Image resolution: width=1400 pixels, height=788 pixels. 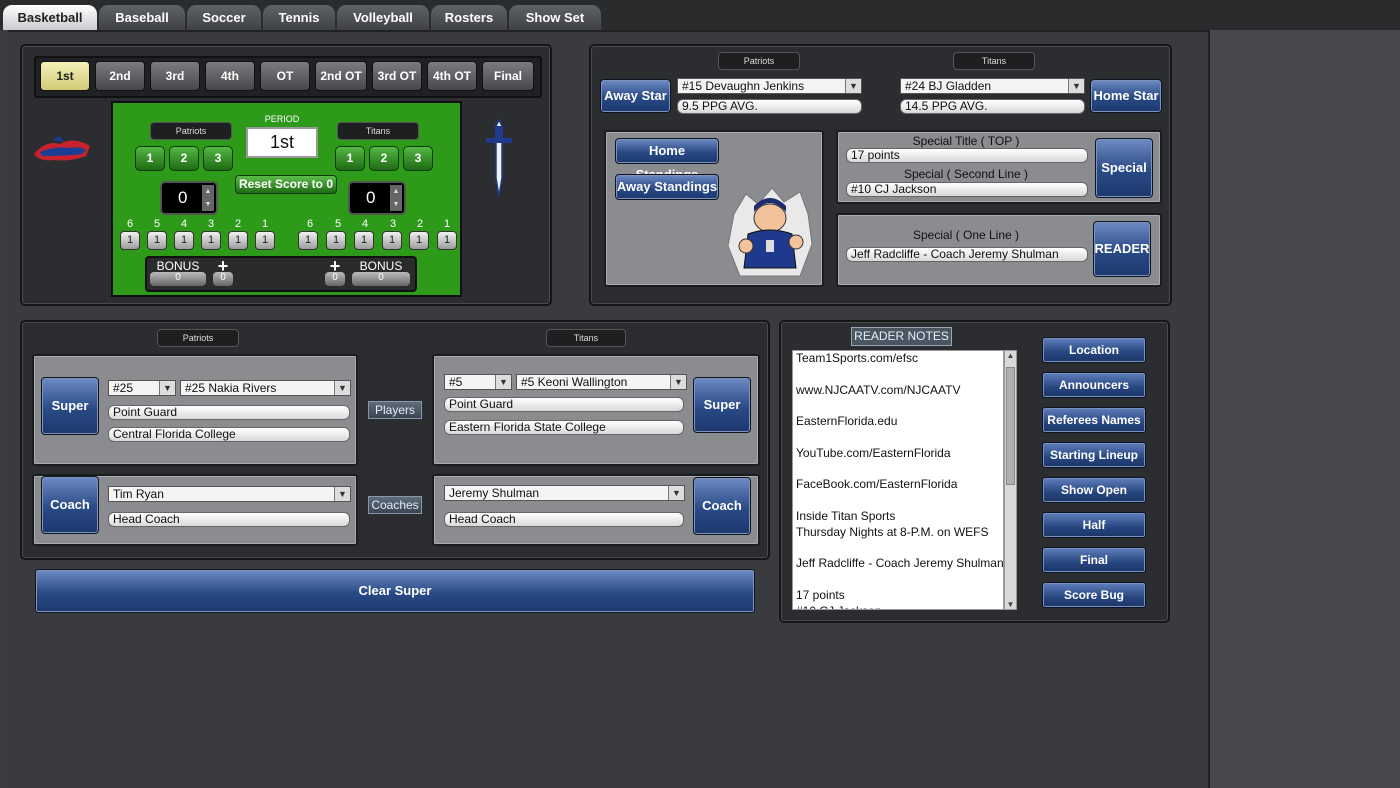 What do you see at coordinates (722, 506) in the screenshot?
I see `home-coach-button: Coach` at bounding box center [722, 506].